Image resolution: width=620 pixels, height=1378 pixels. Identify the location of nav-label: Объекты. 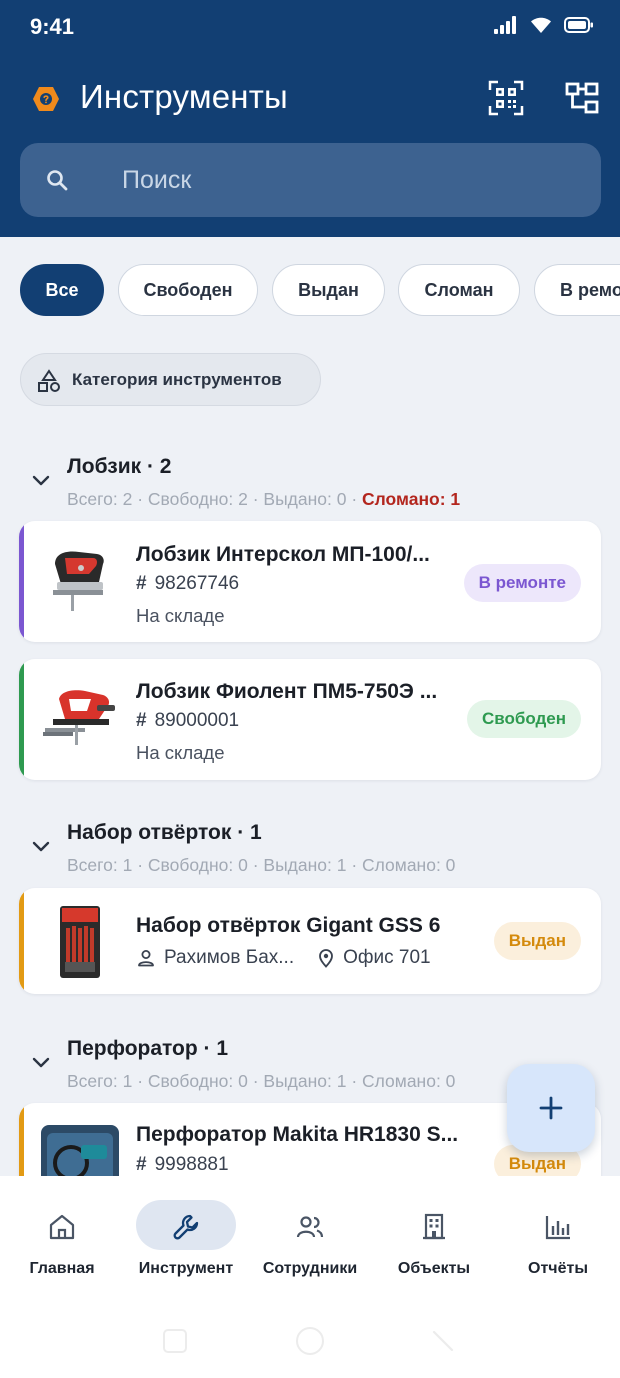
(434, 1268).